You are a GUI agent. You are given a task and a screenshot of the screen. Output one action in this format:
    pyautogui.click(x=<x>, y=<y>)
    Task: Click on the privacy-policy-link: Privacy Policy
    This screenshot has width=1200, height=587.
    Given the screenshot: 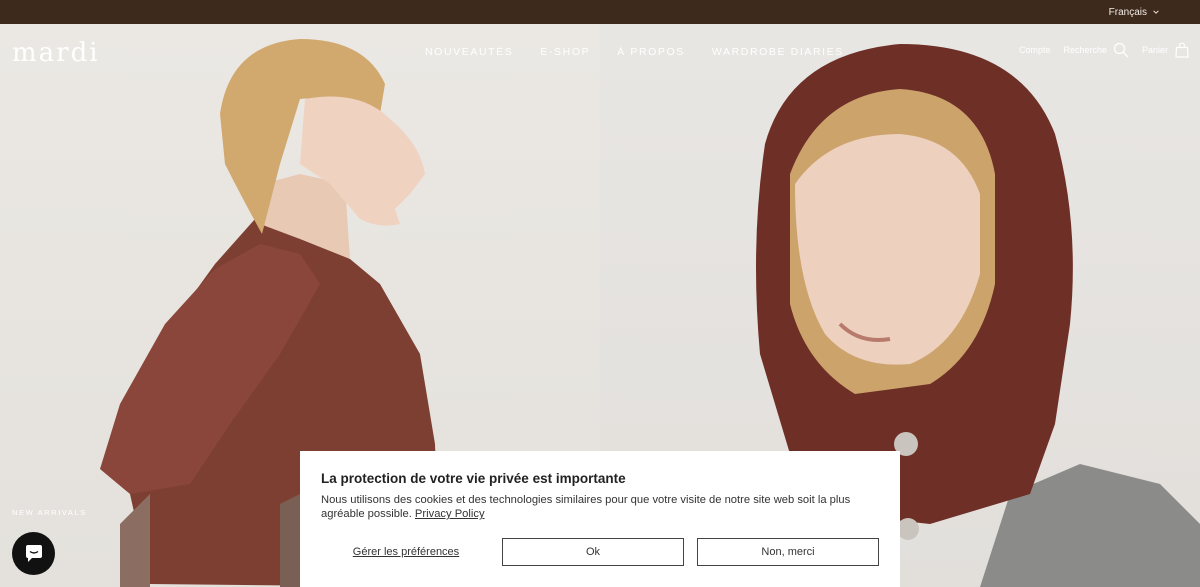 What is the action you would take?
    pyautogui.click(x=450, y=514)
    